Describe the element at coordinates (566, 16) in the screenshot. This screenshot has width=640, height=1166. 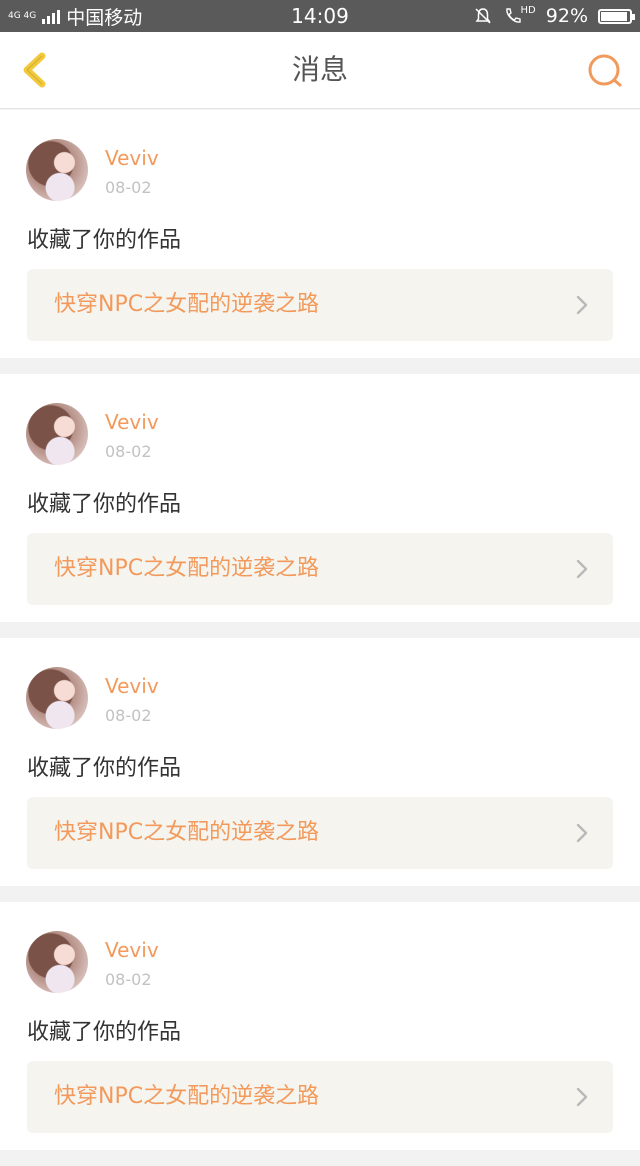
I see `battery-percent: 92%` at that location.